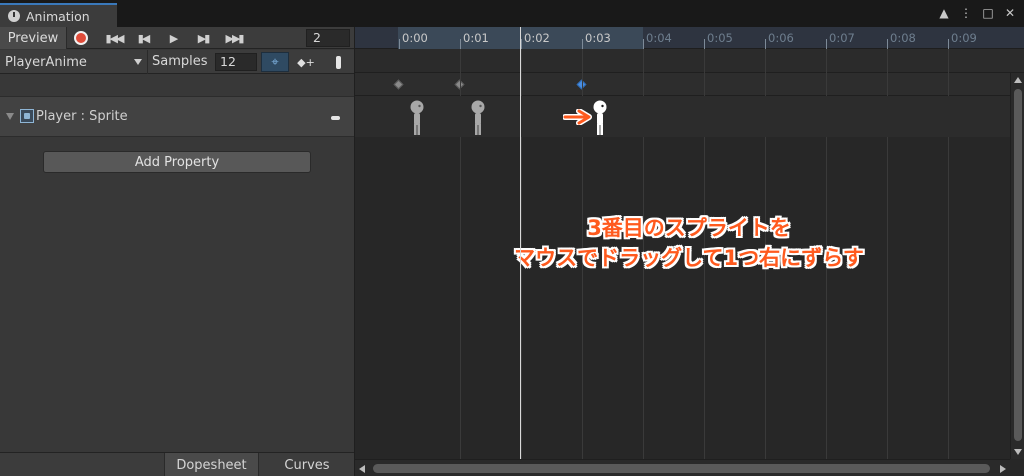  Describe the element at coordinates (1010, 13) in the screenshot. I see `close-icon: ✕` at that location.